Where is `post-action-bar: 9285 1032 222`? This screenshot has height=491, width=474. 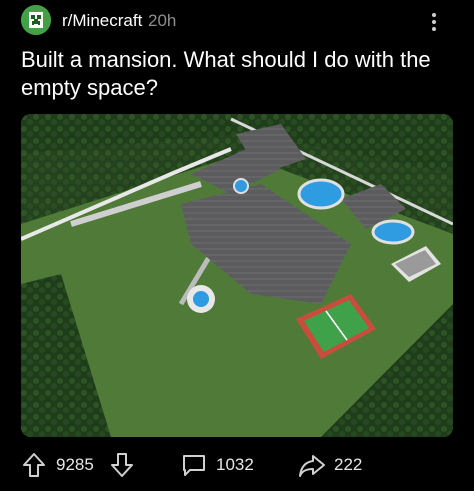 post-action-bar: 9285 1032 222 is located at coordinates (237, 466).